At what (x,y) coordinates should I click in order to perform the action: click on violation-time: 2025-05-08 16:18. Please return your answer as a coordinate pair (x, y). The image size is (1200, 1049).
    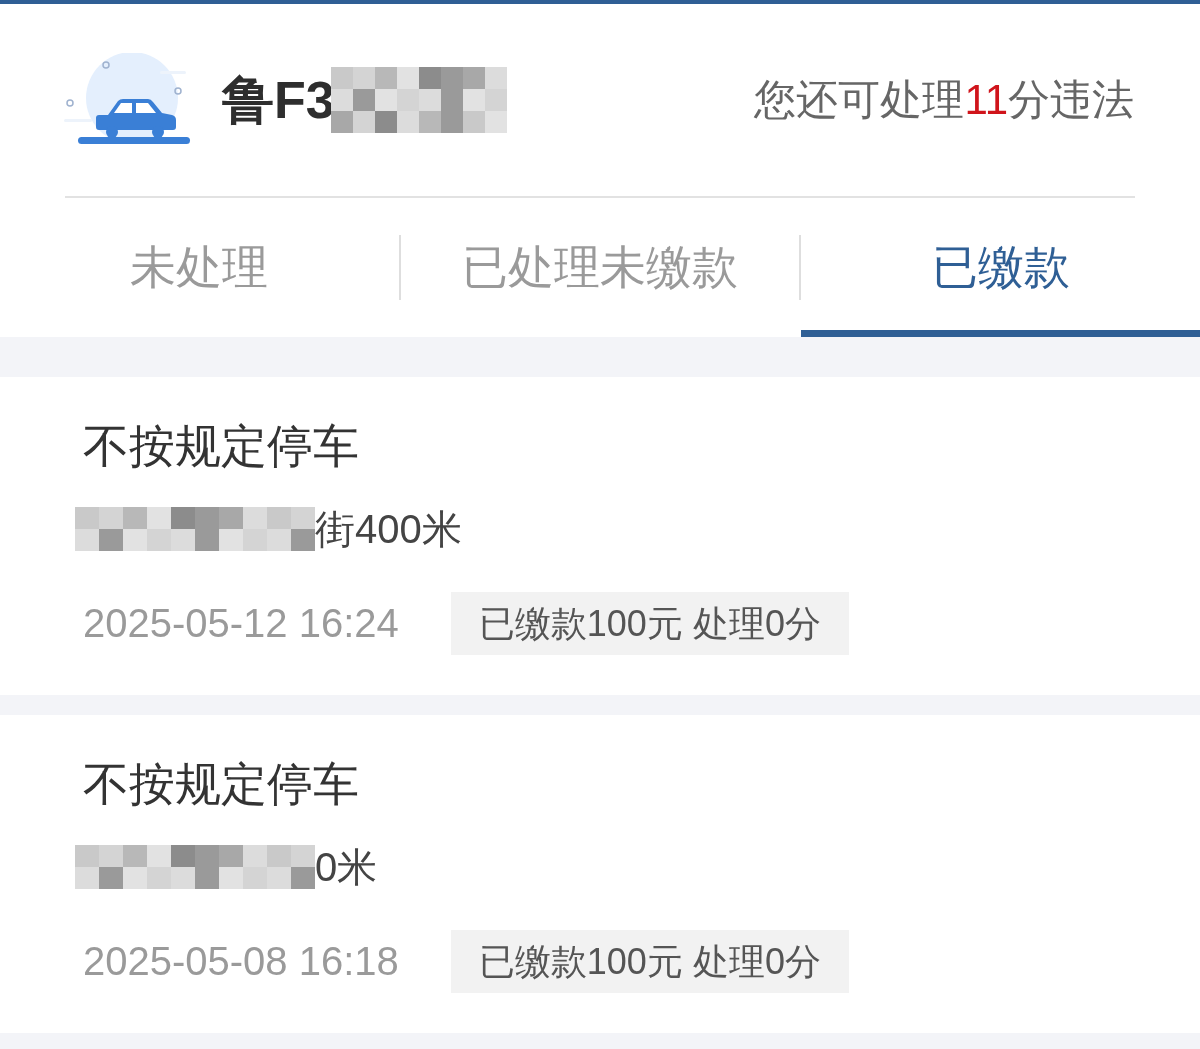
    Looking at the image, I should click on (241, 961).